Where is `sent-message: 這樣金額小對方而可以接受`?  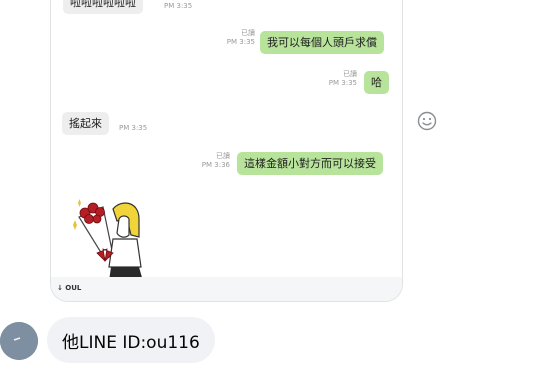 sent-message: 這樣金額小對方而可以接受 is located at coordinates (310, 163).